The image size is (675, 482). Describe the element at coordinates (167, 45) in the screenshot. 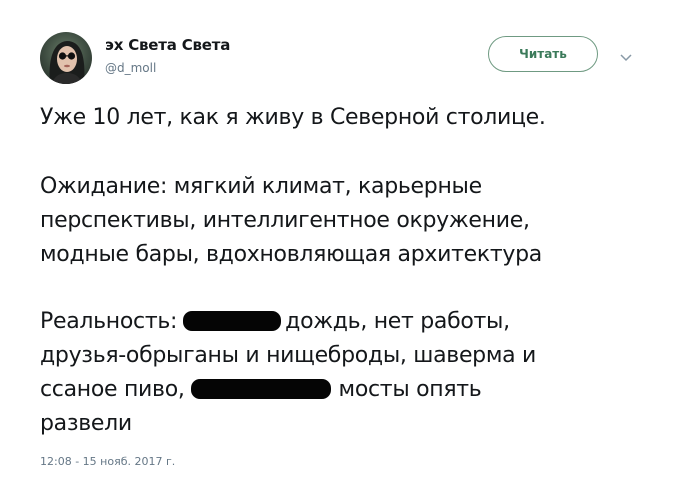

I see `display-name: эх Света Света` at that location.